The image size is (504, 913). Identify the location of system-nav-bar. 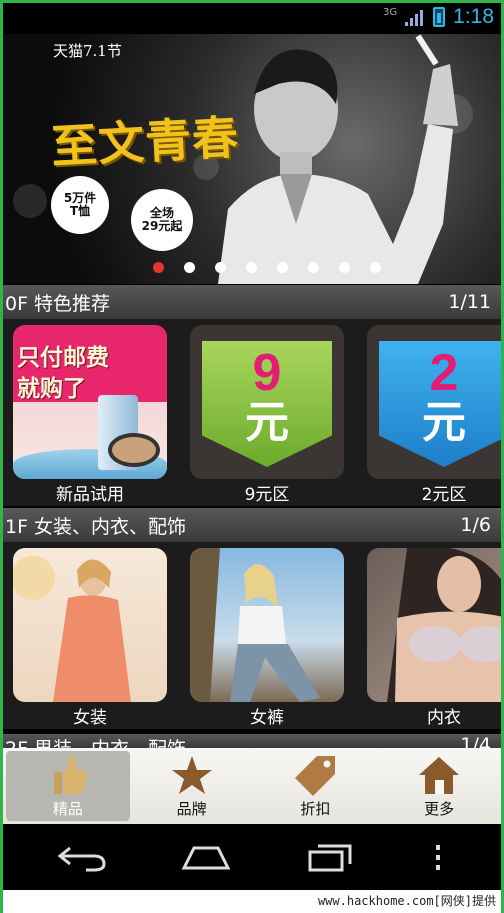
(252, 857).